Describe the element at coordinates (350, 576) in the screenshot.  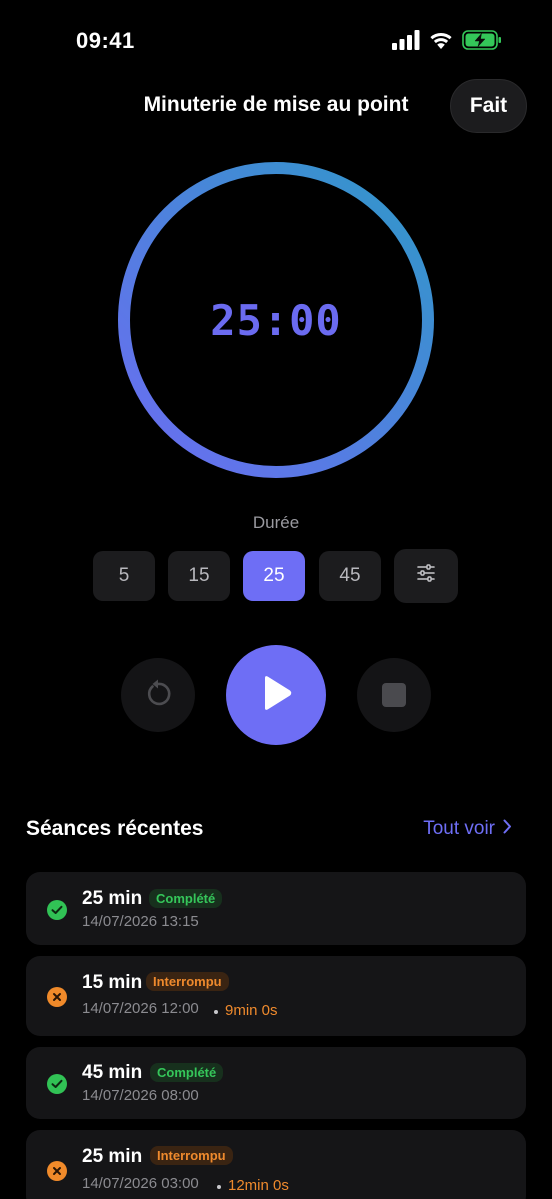
I see `preset-45-button: 45` at that location.